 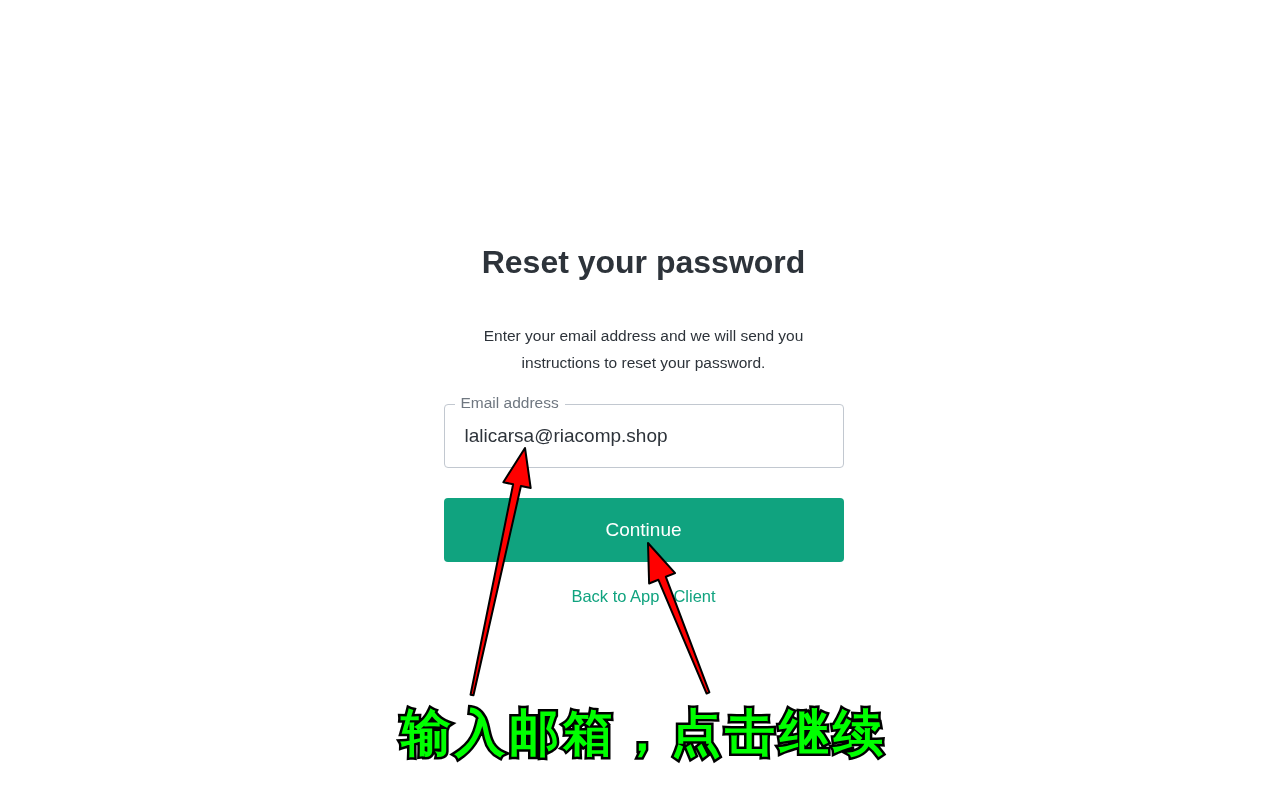 I want to click on continue-button: Continue, so click(x=643, y=530).